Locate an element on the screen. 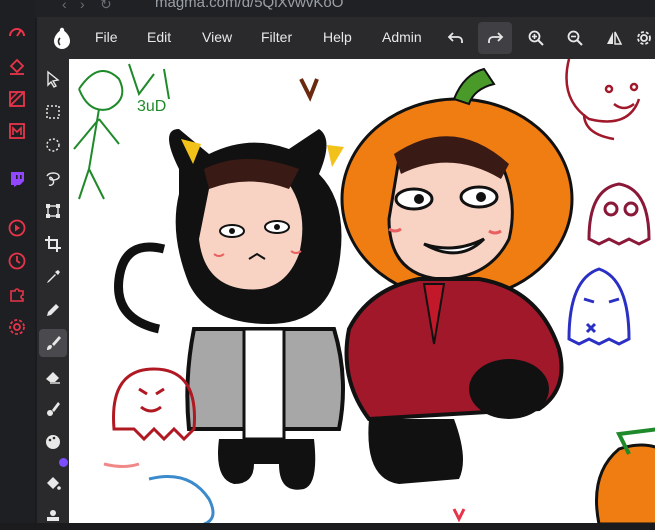 Image resolution: width=655 pixels, height=530 pixels. flip-button is located at coordinates (614, 38).